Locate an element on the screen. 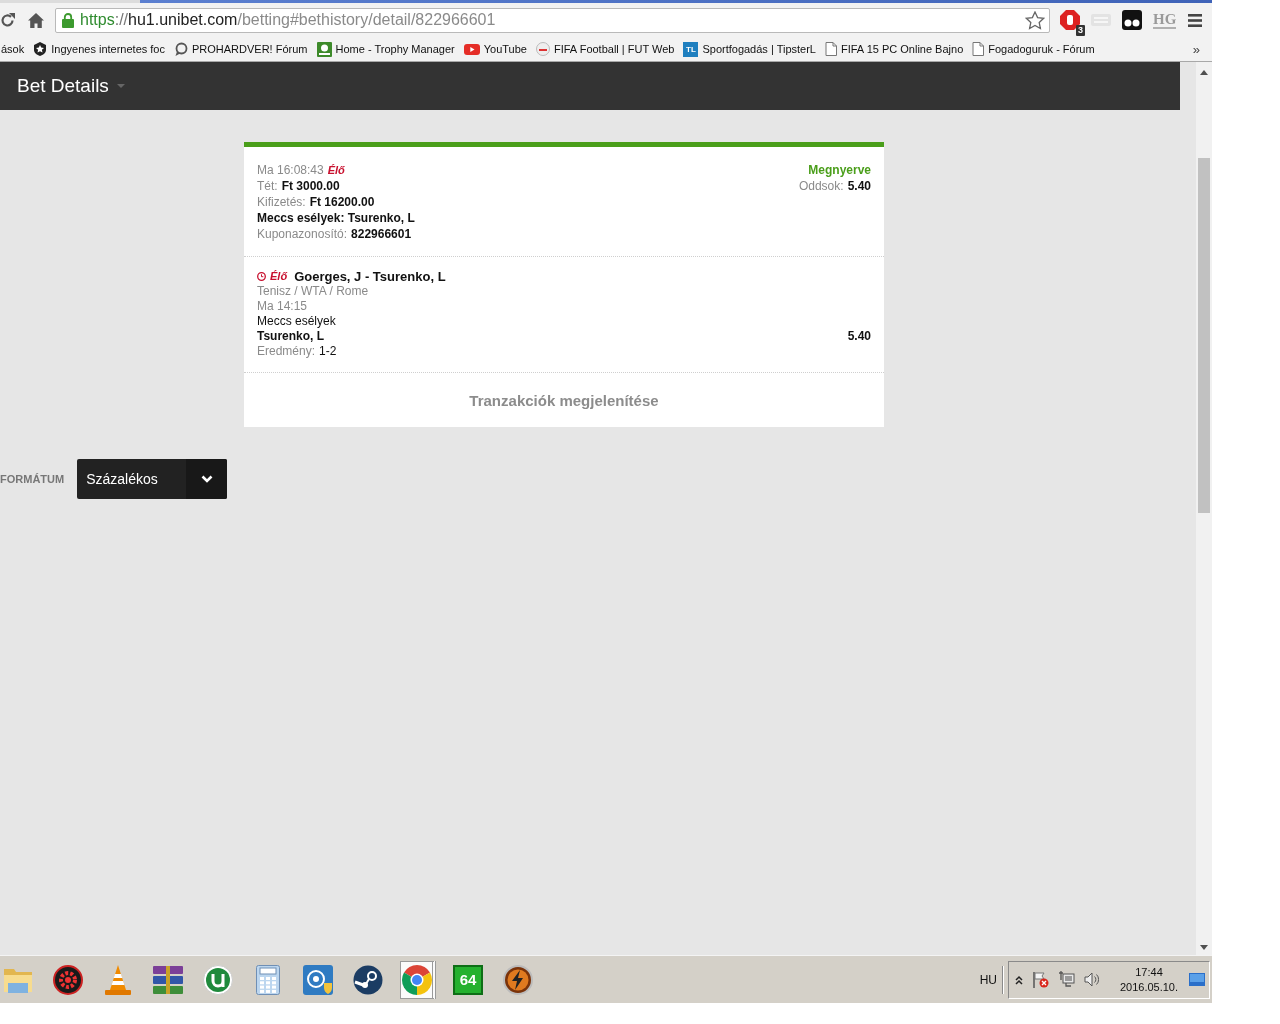 The image size is (1280, 1024). folder-icon is located at coordinates (18, 979).